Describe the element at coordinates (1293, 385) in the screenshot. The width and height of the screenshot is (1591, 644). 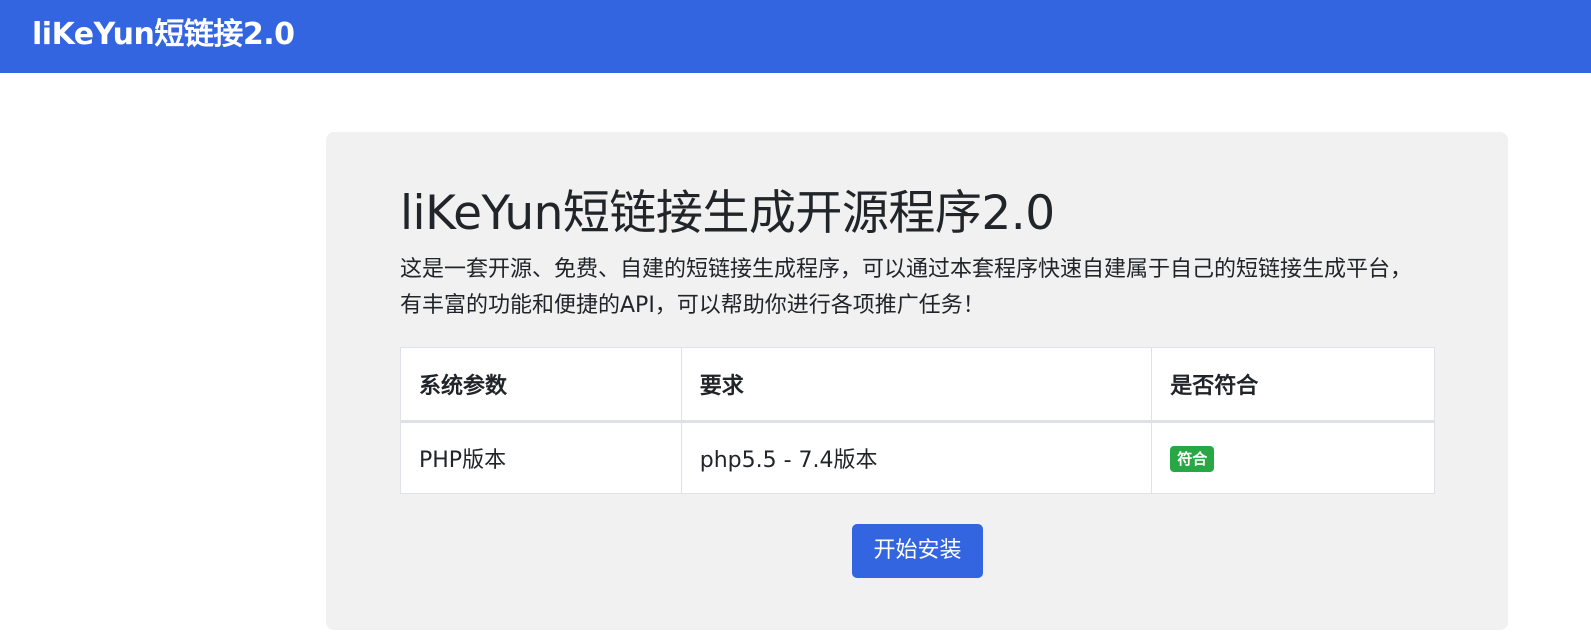
I see `header-compliance: 是否符合` at that location.